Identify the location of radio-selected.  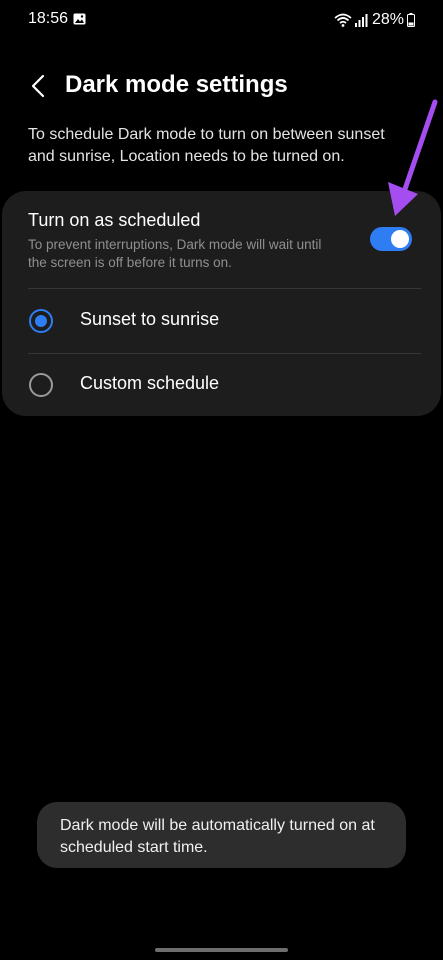
(41, 321).